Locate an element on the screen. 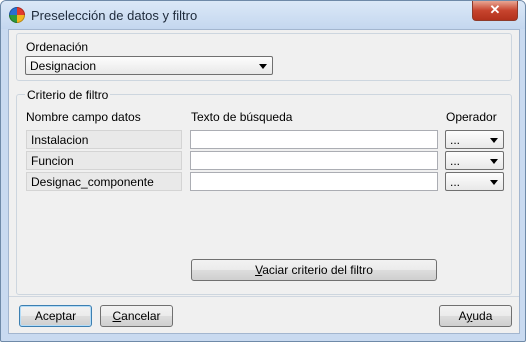 Image resolution: width=526 pixels, height=342 pixels. filter-field-label: Instalacion is located at coordinates (60, 140).